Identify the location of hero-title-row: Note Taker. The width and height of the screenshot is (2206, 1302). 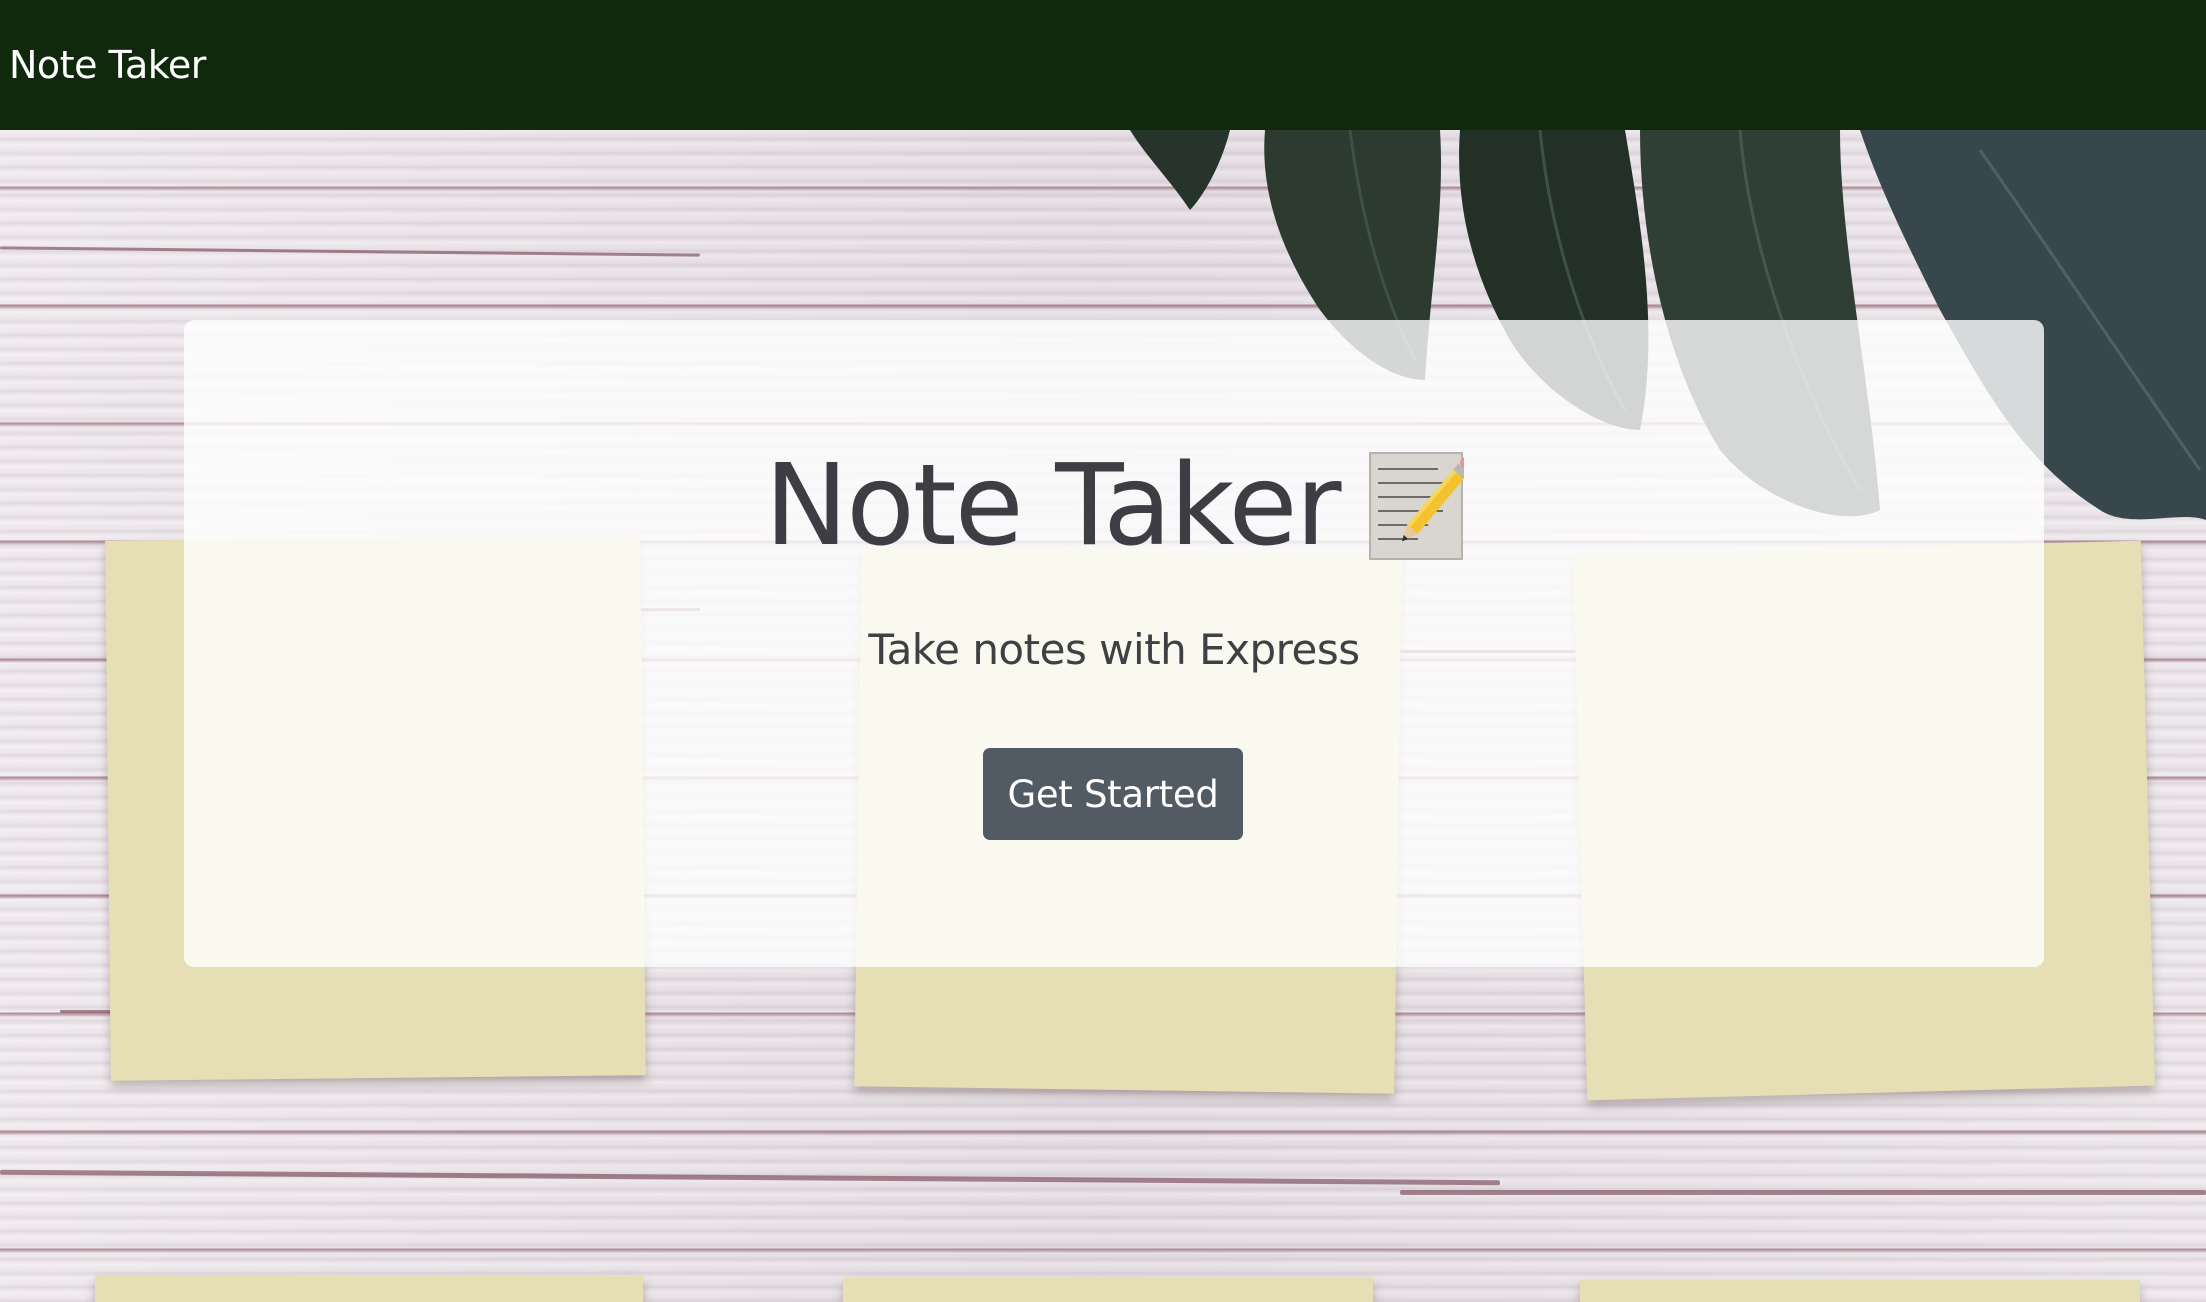
(1114, 506).